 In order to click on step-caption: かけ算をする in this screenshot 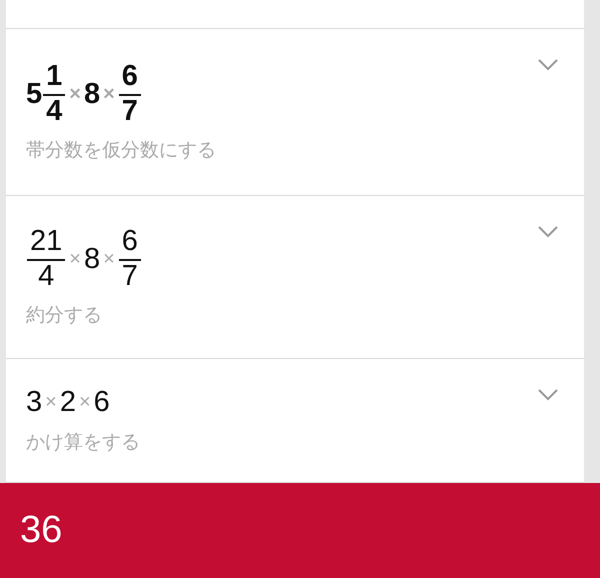, I will do `click(83, 442)`.